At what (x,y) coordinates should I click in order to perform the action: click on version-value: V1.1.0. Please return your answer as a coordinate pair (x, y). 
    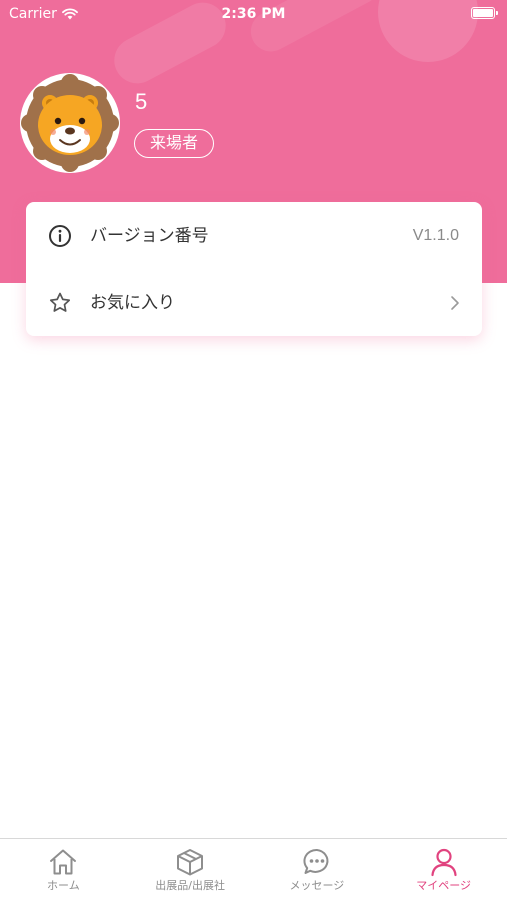
    Looking at the image, I should click on (435, 235).